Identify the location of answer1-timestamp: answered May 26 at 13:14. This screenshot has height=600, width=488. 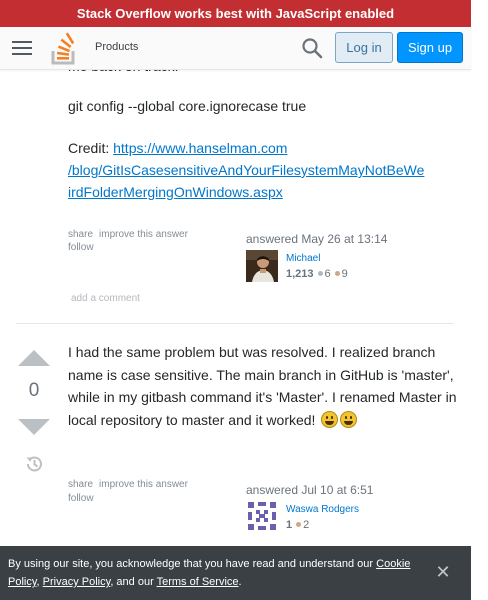
(317, 239).